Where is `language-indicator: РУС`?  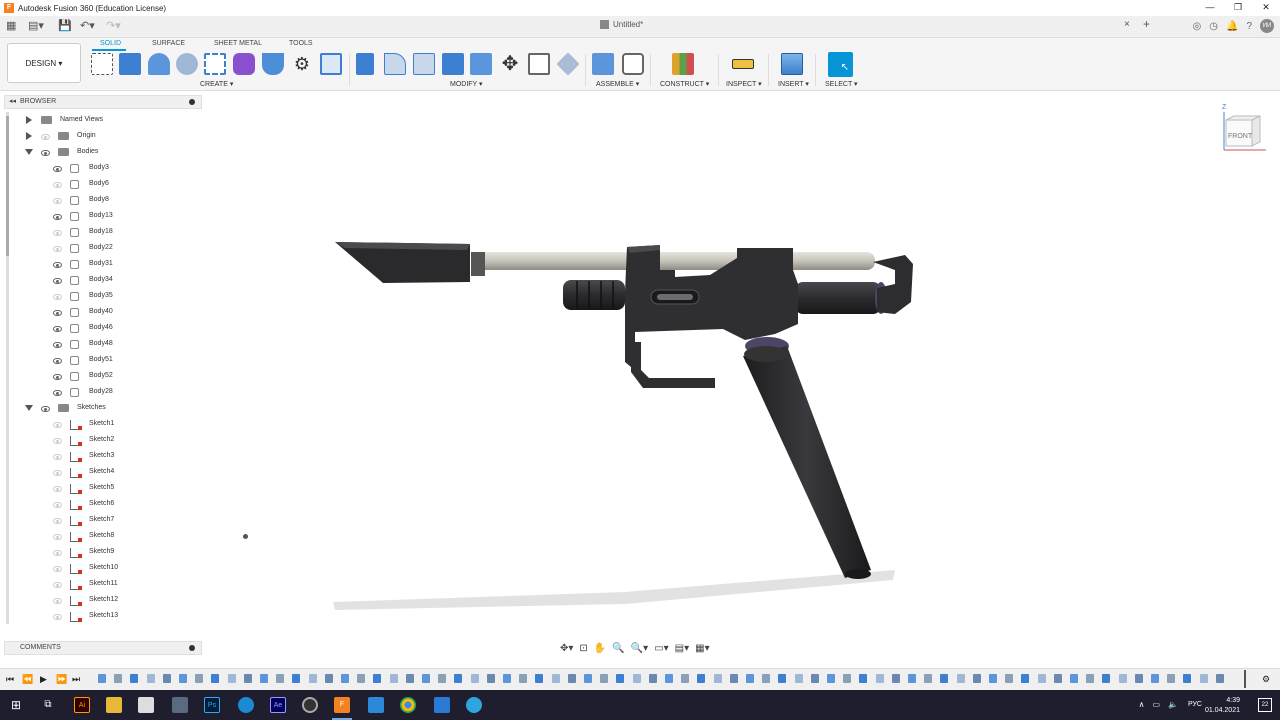 language-indicator: РУС is located at coordinates (1195, 704).